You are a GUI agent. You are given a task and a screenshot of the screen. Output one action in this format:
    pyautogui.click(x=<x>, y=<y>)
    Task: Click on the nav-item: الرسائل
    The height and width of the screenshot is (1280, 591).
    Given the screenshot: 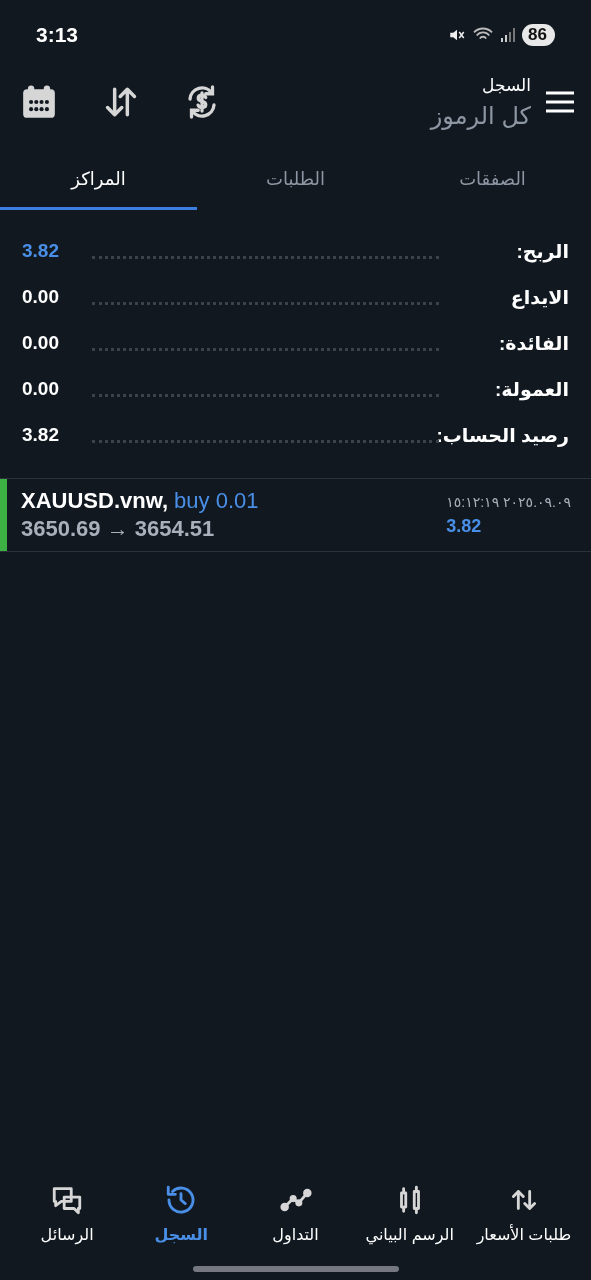 What is the action you would take?
    pyautogui.click(x=67, y=1217)
    